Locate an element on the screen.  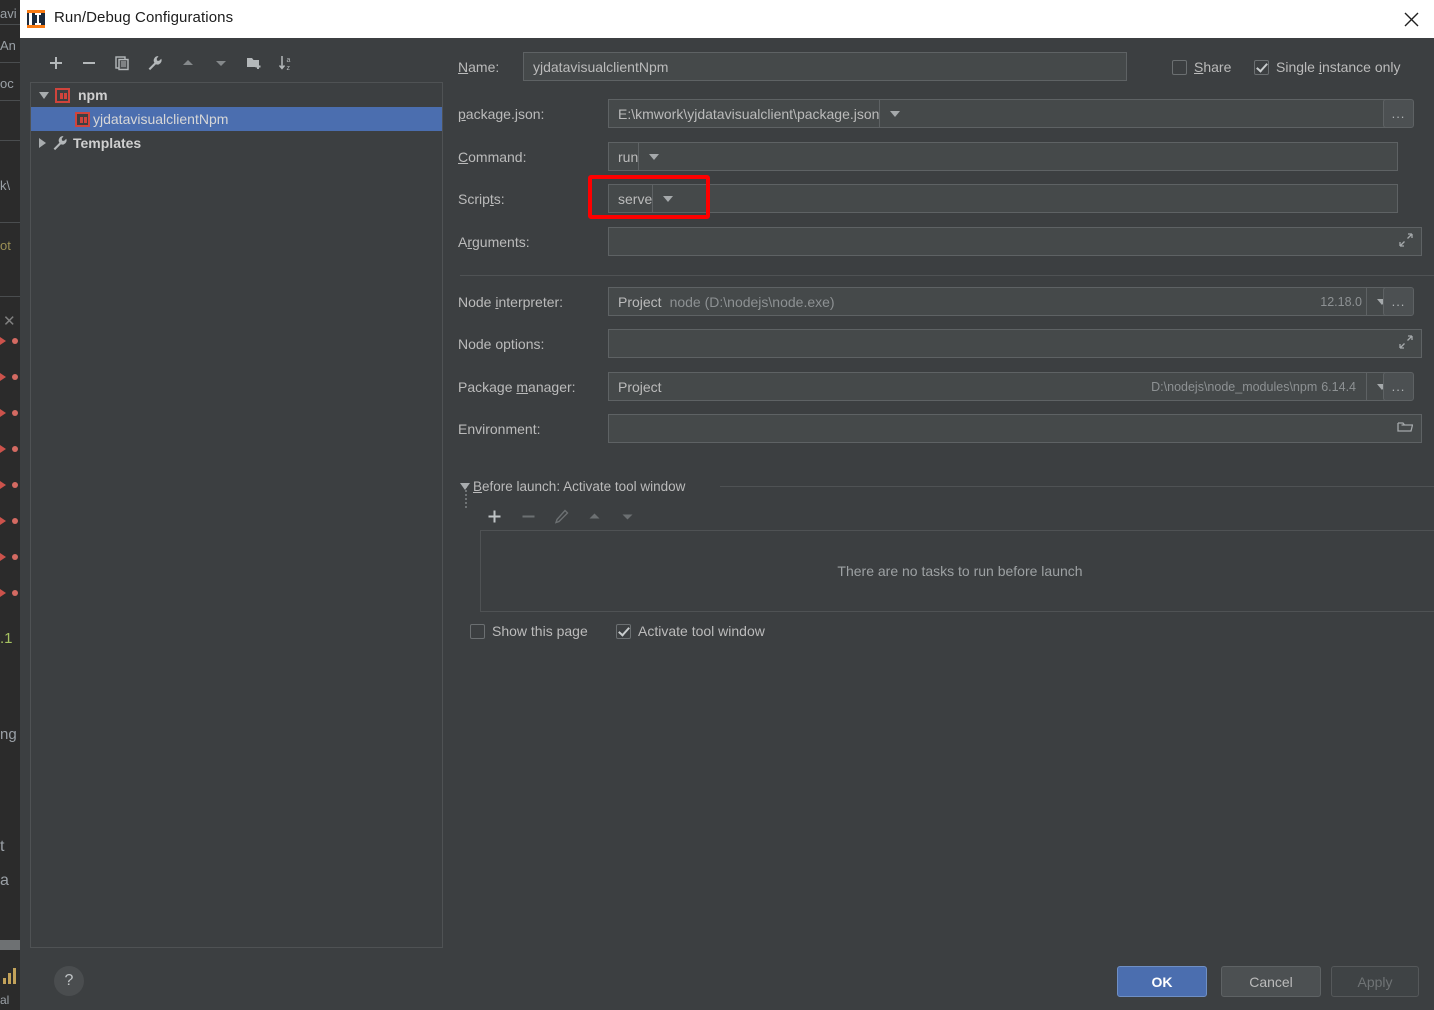
command-field: run is located at coordinates (1003, 156).